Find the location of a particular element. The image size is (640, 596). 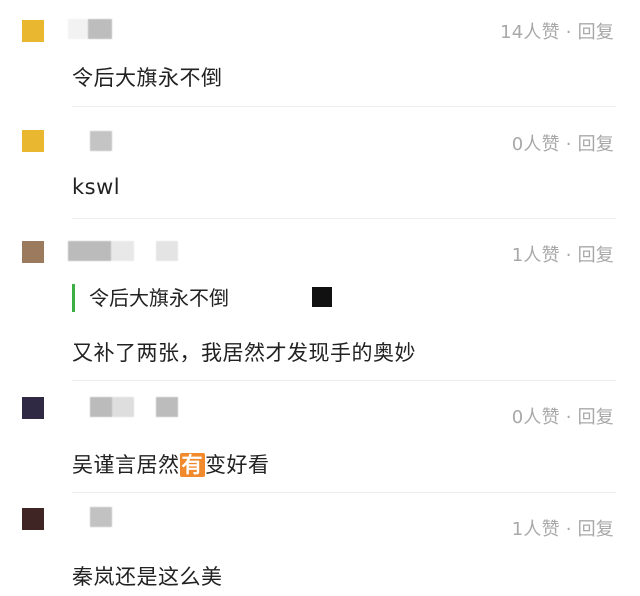

comment-text-part: 吴谨言居然 is located at coordinates (126, 465).